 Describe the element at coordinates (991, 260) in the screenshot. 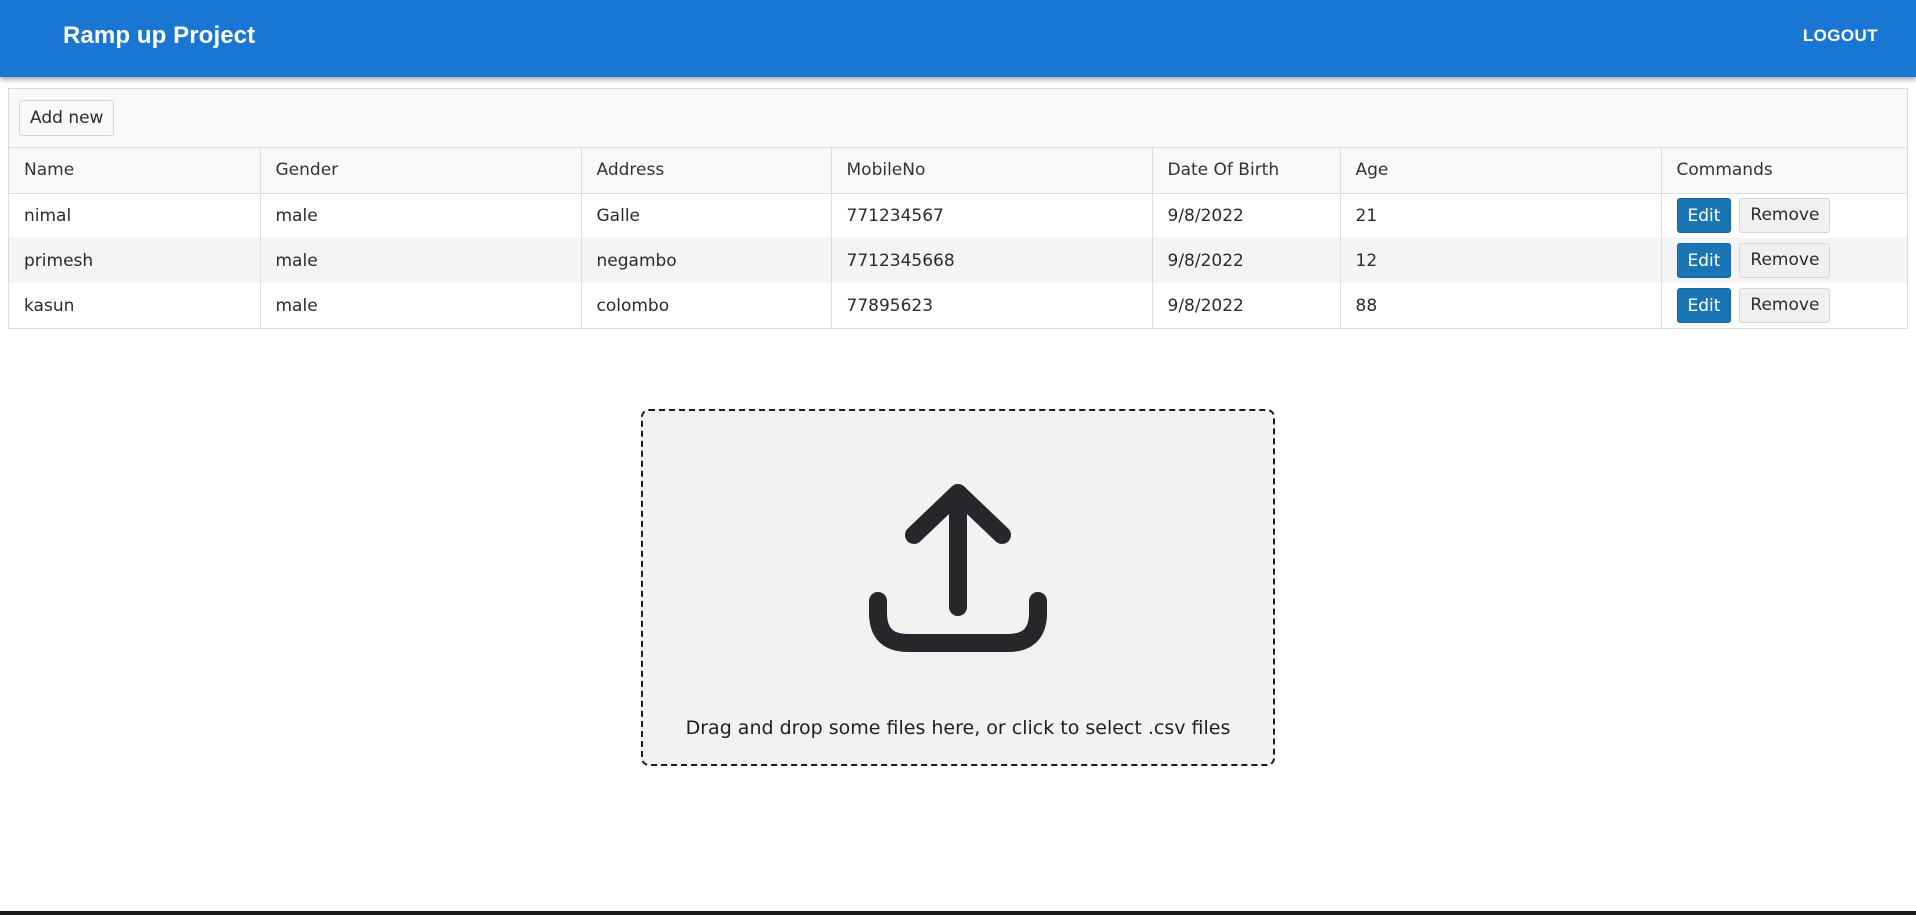

I see `cell-mobile: 7712345668` at that location.